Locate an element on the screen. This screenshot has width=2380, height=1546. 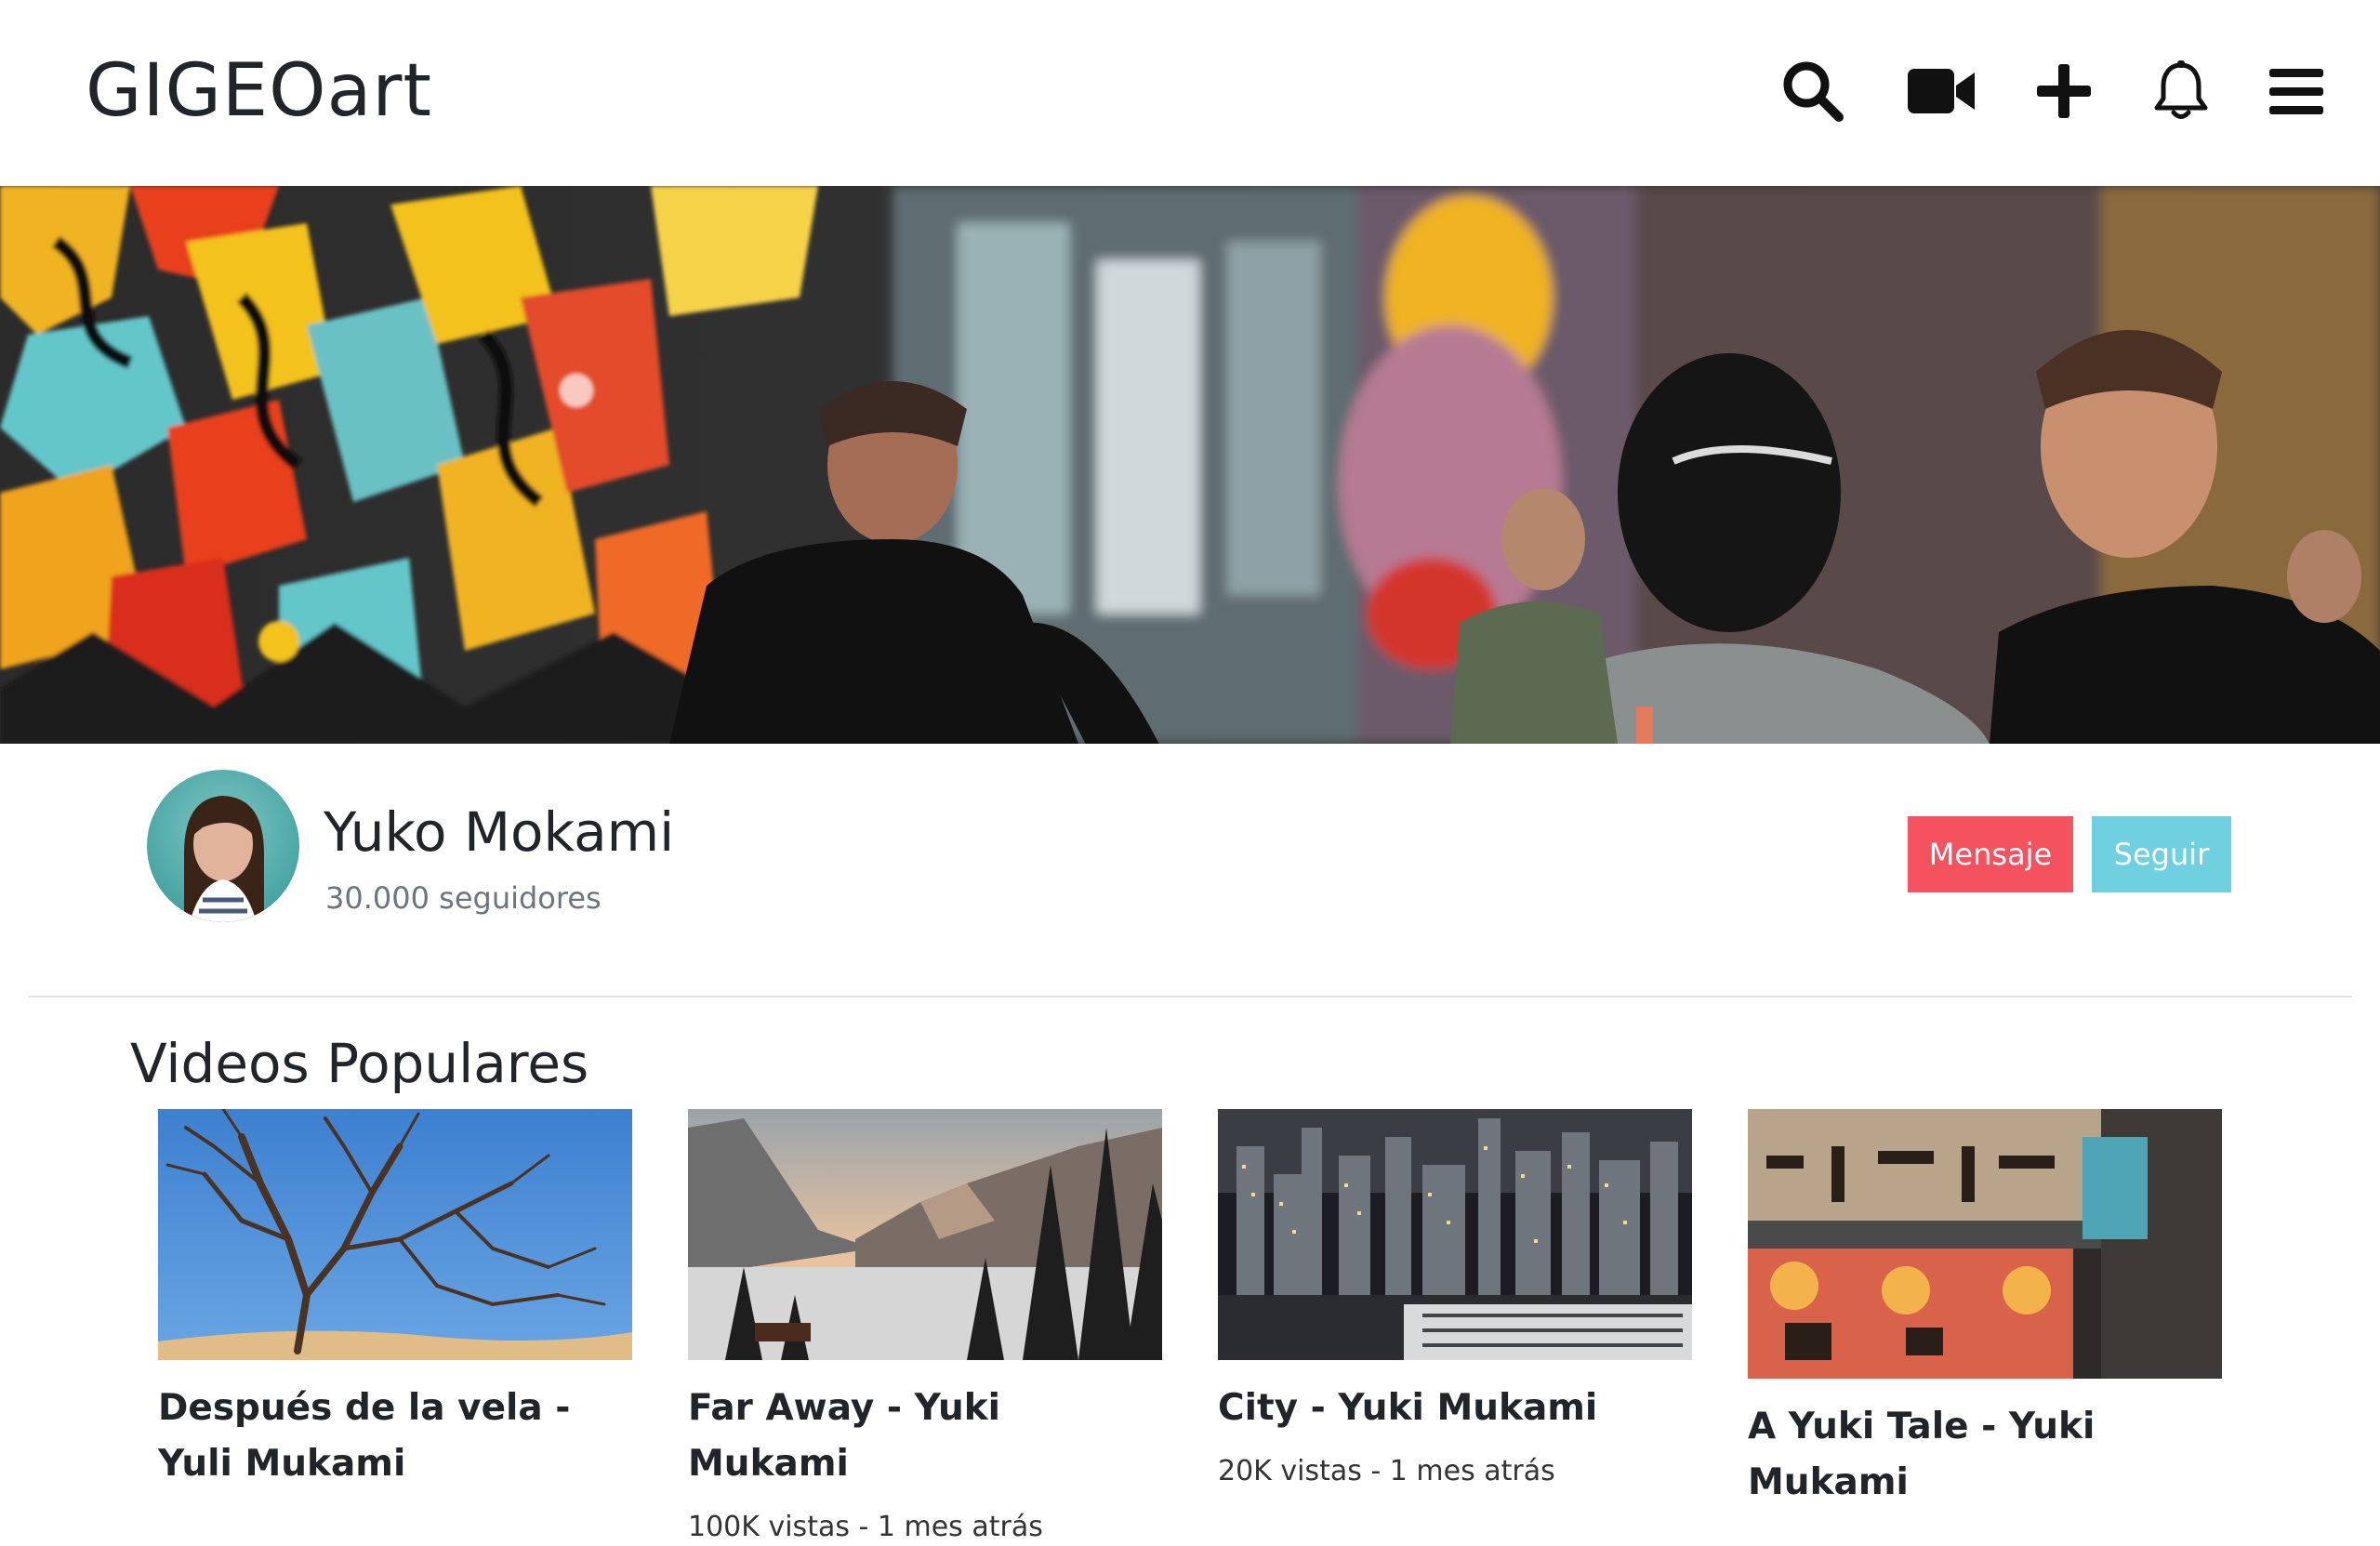
navbar: GIGEOart is located at coordinates (1190, 93).